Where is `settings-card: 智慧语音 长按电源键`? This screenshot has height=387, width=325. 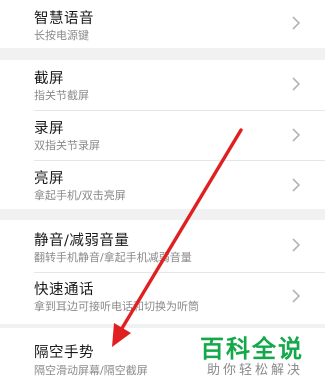
settings-card: 智慧语音 长按电源键 is located at coordinates (162, 24).